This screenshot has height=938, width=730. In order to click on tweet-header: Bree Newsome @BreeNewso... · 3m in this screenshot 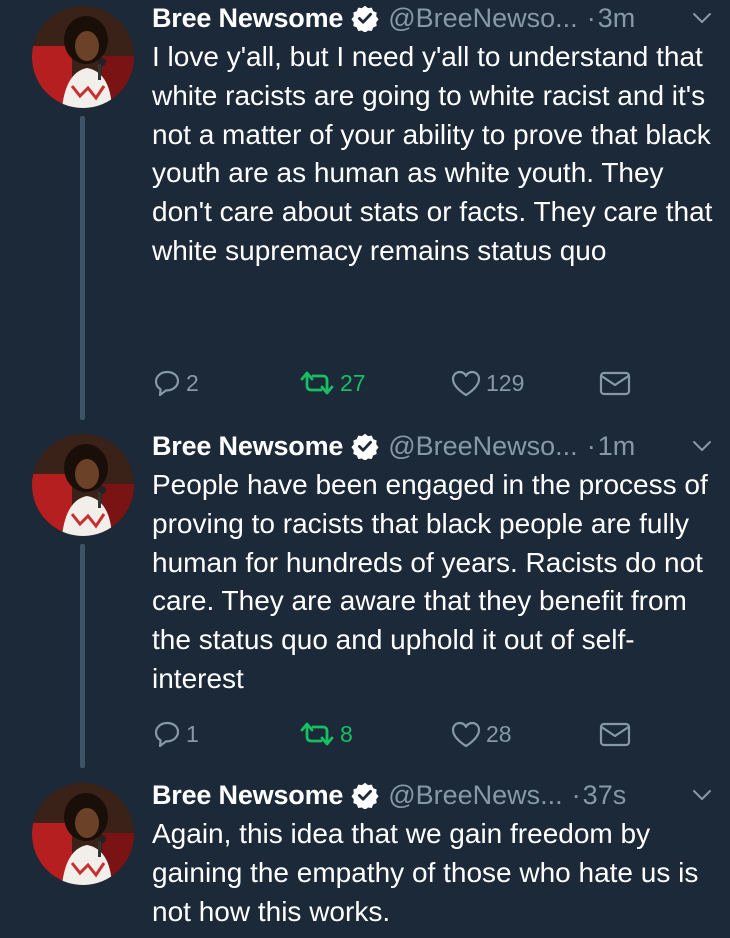, I will do `click(435, 18)`.